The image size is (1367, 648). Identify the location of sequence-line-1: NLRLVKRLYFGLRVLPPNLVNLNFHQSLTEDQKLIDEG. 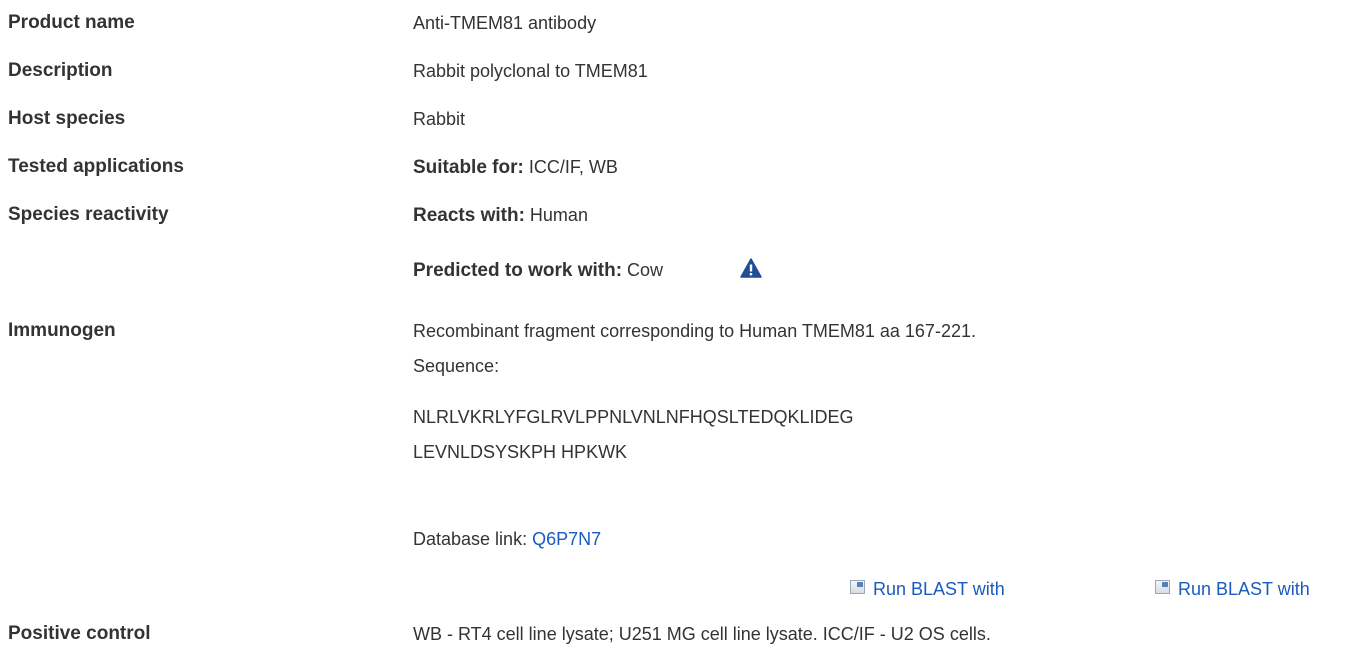
(633, 417).